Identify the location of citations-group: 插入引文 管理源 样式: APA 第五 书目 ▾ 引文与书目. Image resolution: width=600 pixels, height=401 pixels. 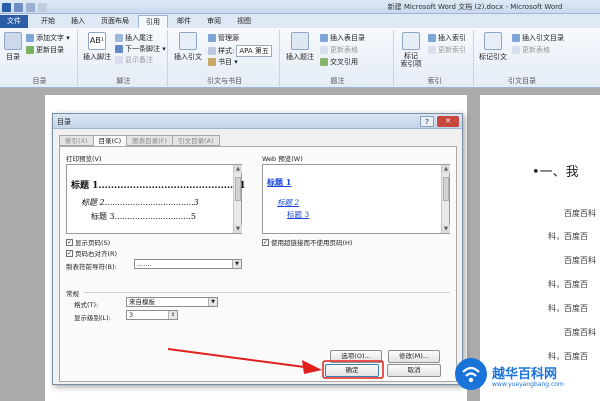
(225, 58).